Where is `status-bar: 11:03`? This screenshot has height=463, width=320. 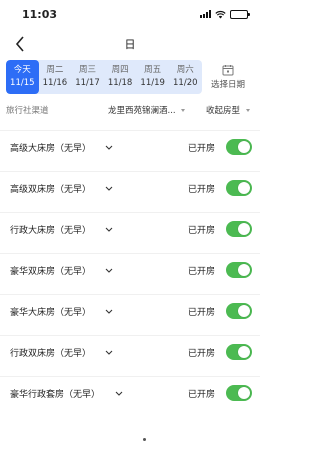 status-bar: 11:03 is located at coordinates (130, 14).